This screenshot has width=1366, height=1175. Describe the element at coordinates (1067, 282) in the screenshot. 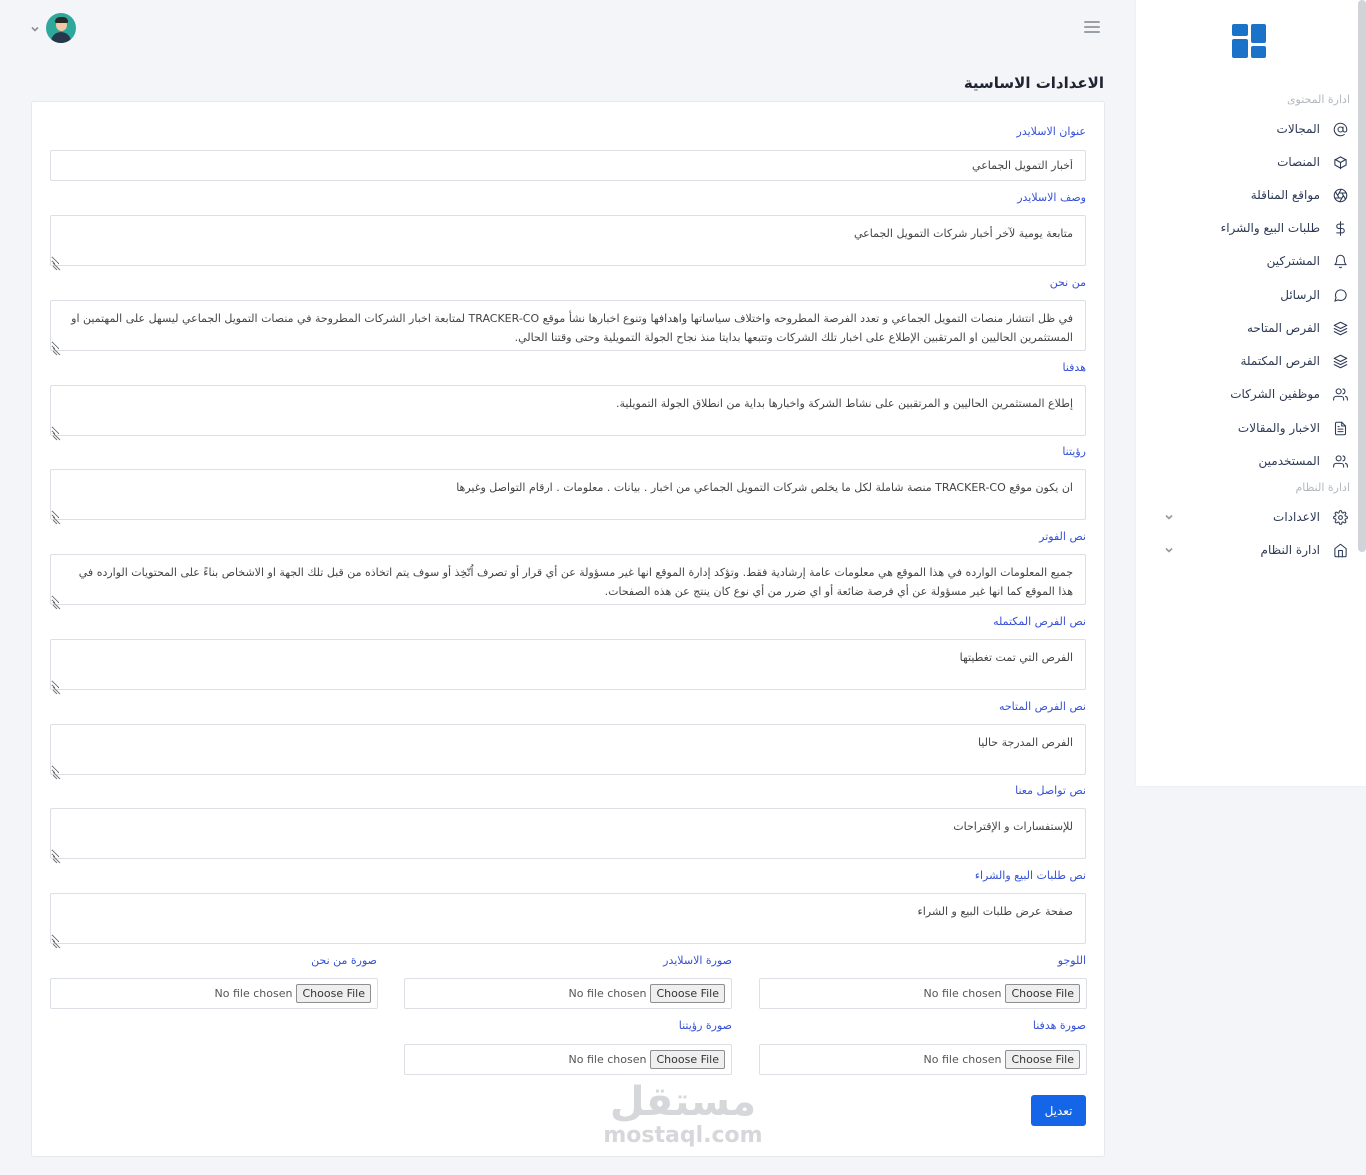

I see `field-label-about-us: من نحن` at that location.